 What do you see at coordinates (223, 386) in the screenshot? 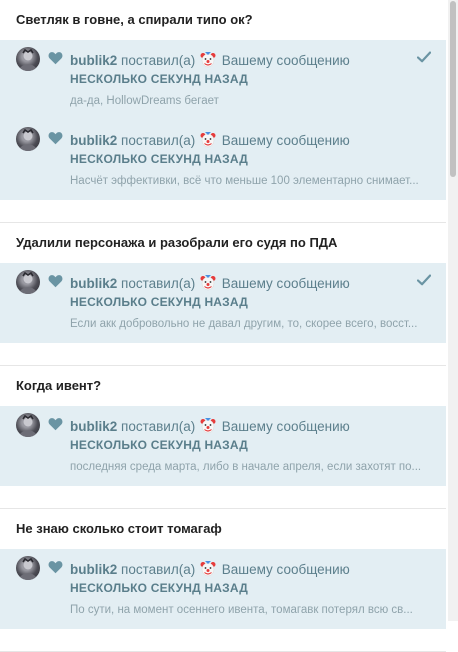
I see `thread-title: Когда ивент?` at bounding box center [223, 386].